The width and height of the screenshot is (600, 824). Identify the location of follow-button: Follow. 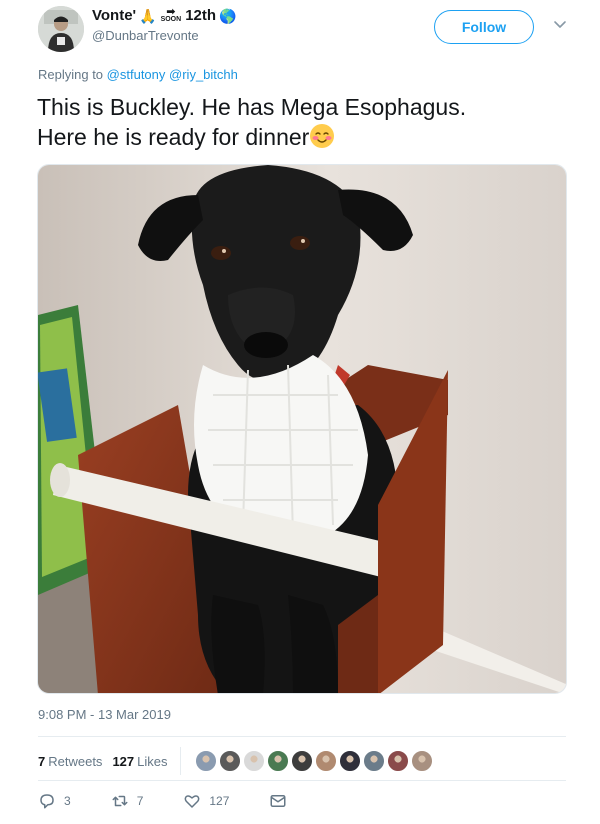
(484, 27).